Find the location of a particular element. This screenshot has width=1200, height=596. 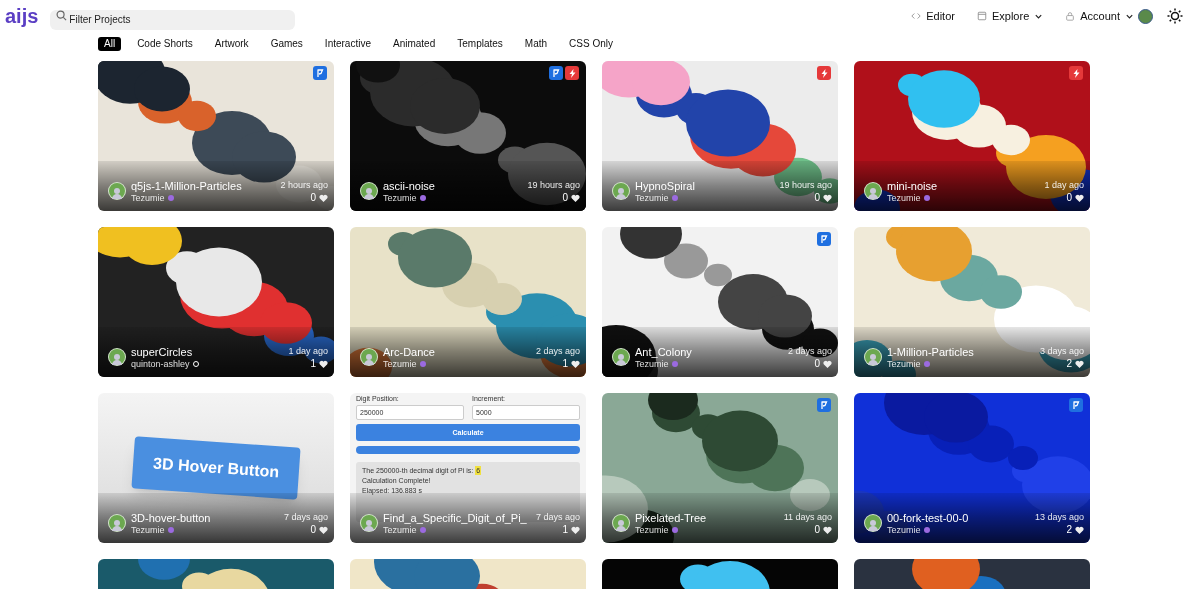

author-name: quinton-ashley is located at coordinates (160, 364).